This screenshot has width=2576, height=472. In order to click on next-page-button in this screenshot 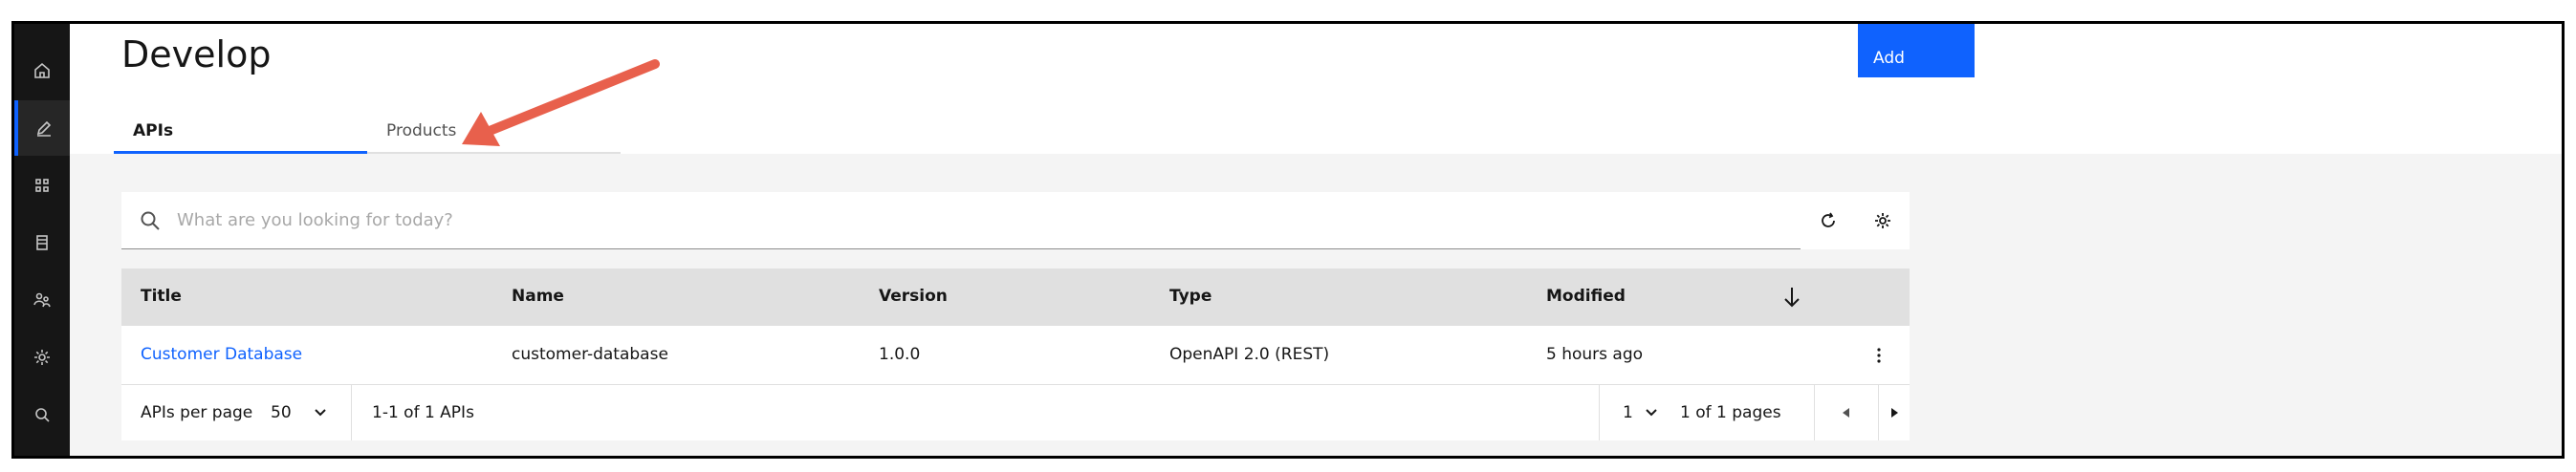, I will do `click(1894, 413)`.